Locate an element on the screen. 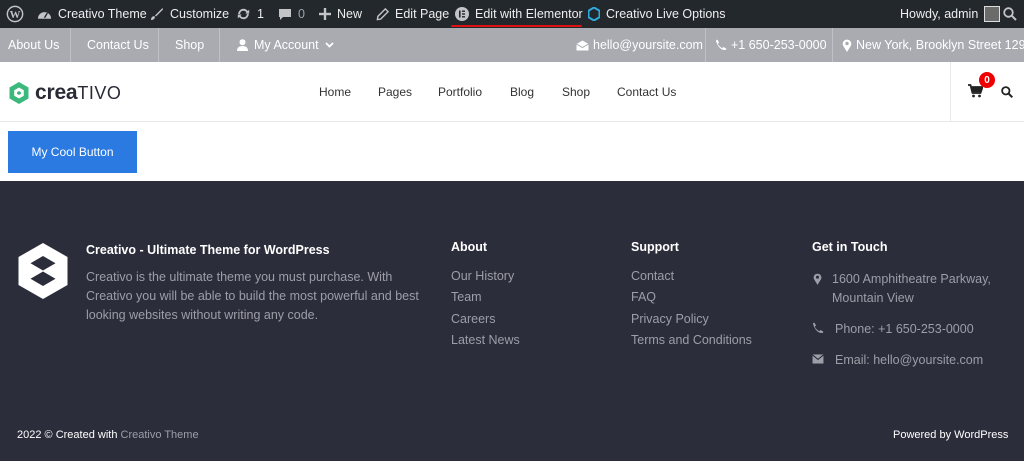 This screenshot has height=461, width=1024. elementor-icon is located at coordinates (462, 14).